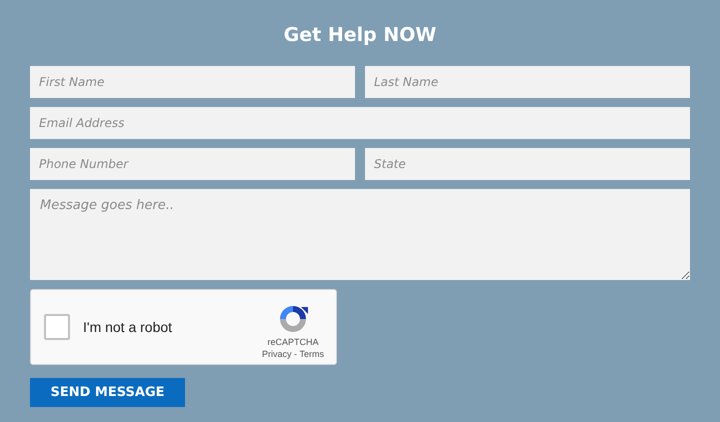 The width and height of the screenshot is (720, 422). What do you see at coordinates (312, 354) in the screenshot?
I see `terms-link: Terms` at bounding box center [312, 354].